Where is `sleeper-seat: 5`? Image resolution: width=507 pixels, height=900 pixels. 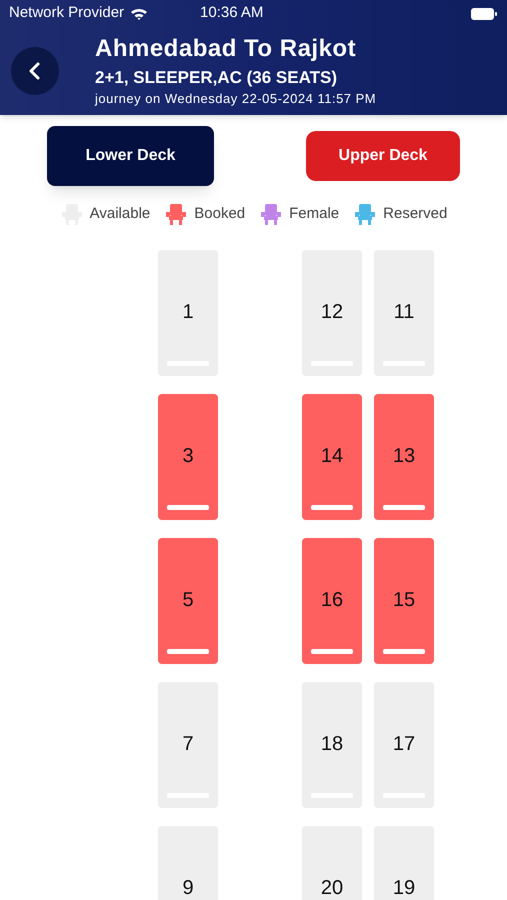
sleeper-seat: 5 is located at coordinates (188, 601).